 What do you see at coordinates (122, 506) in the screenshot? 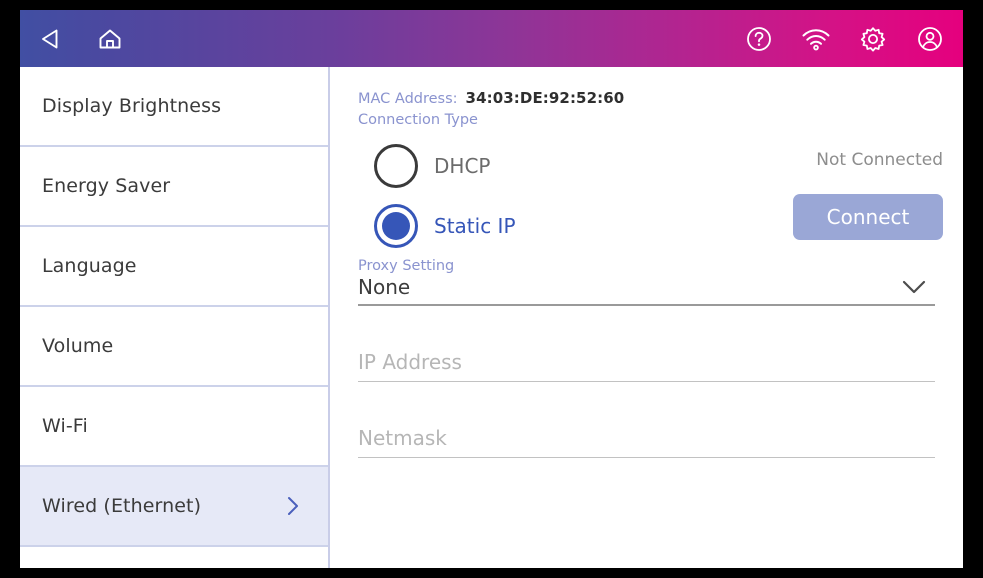
I see `sidebar-item-label: Wired (Ethernet)` at bounding box center [122, 506].